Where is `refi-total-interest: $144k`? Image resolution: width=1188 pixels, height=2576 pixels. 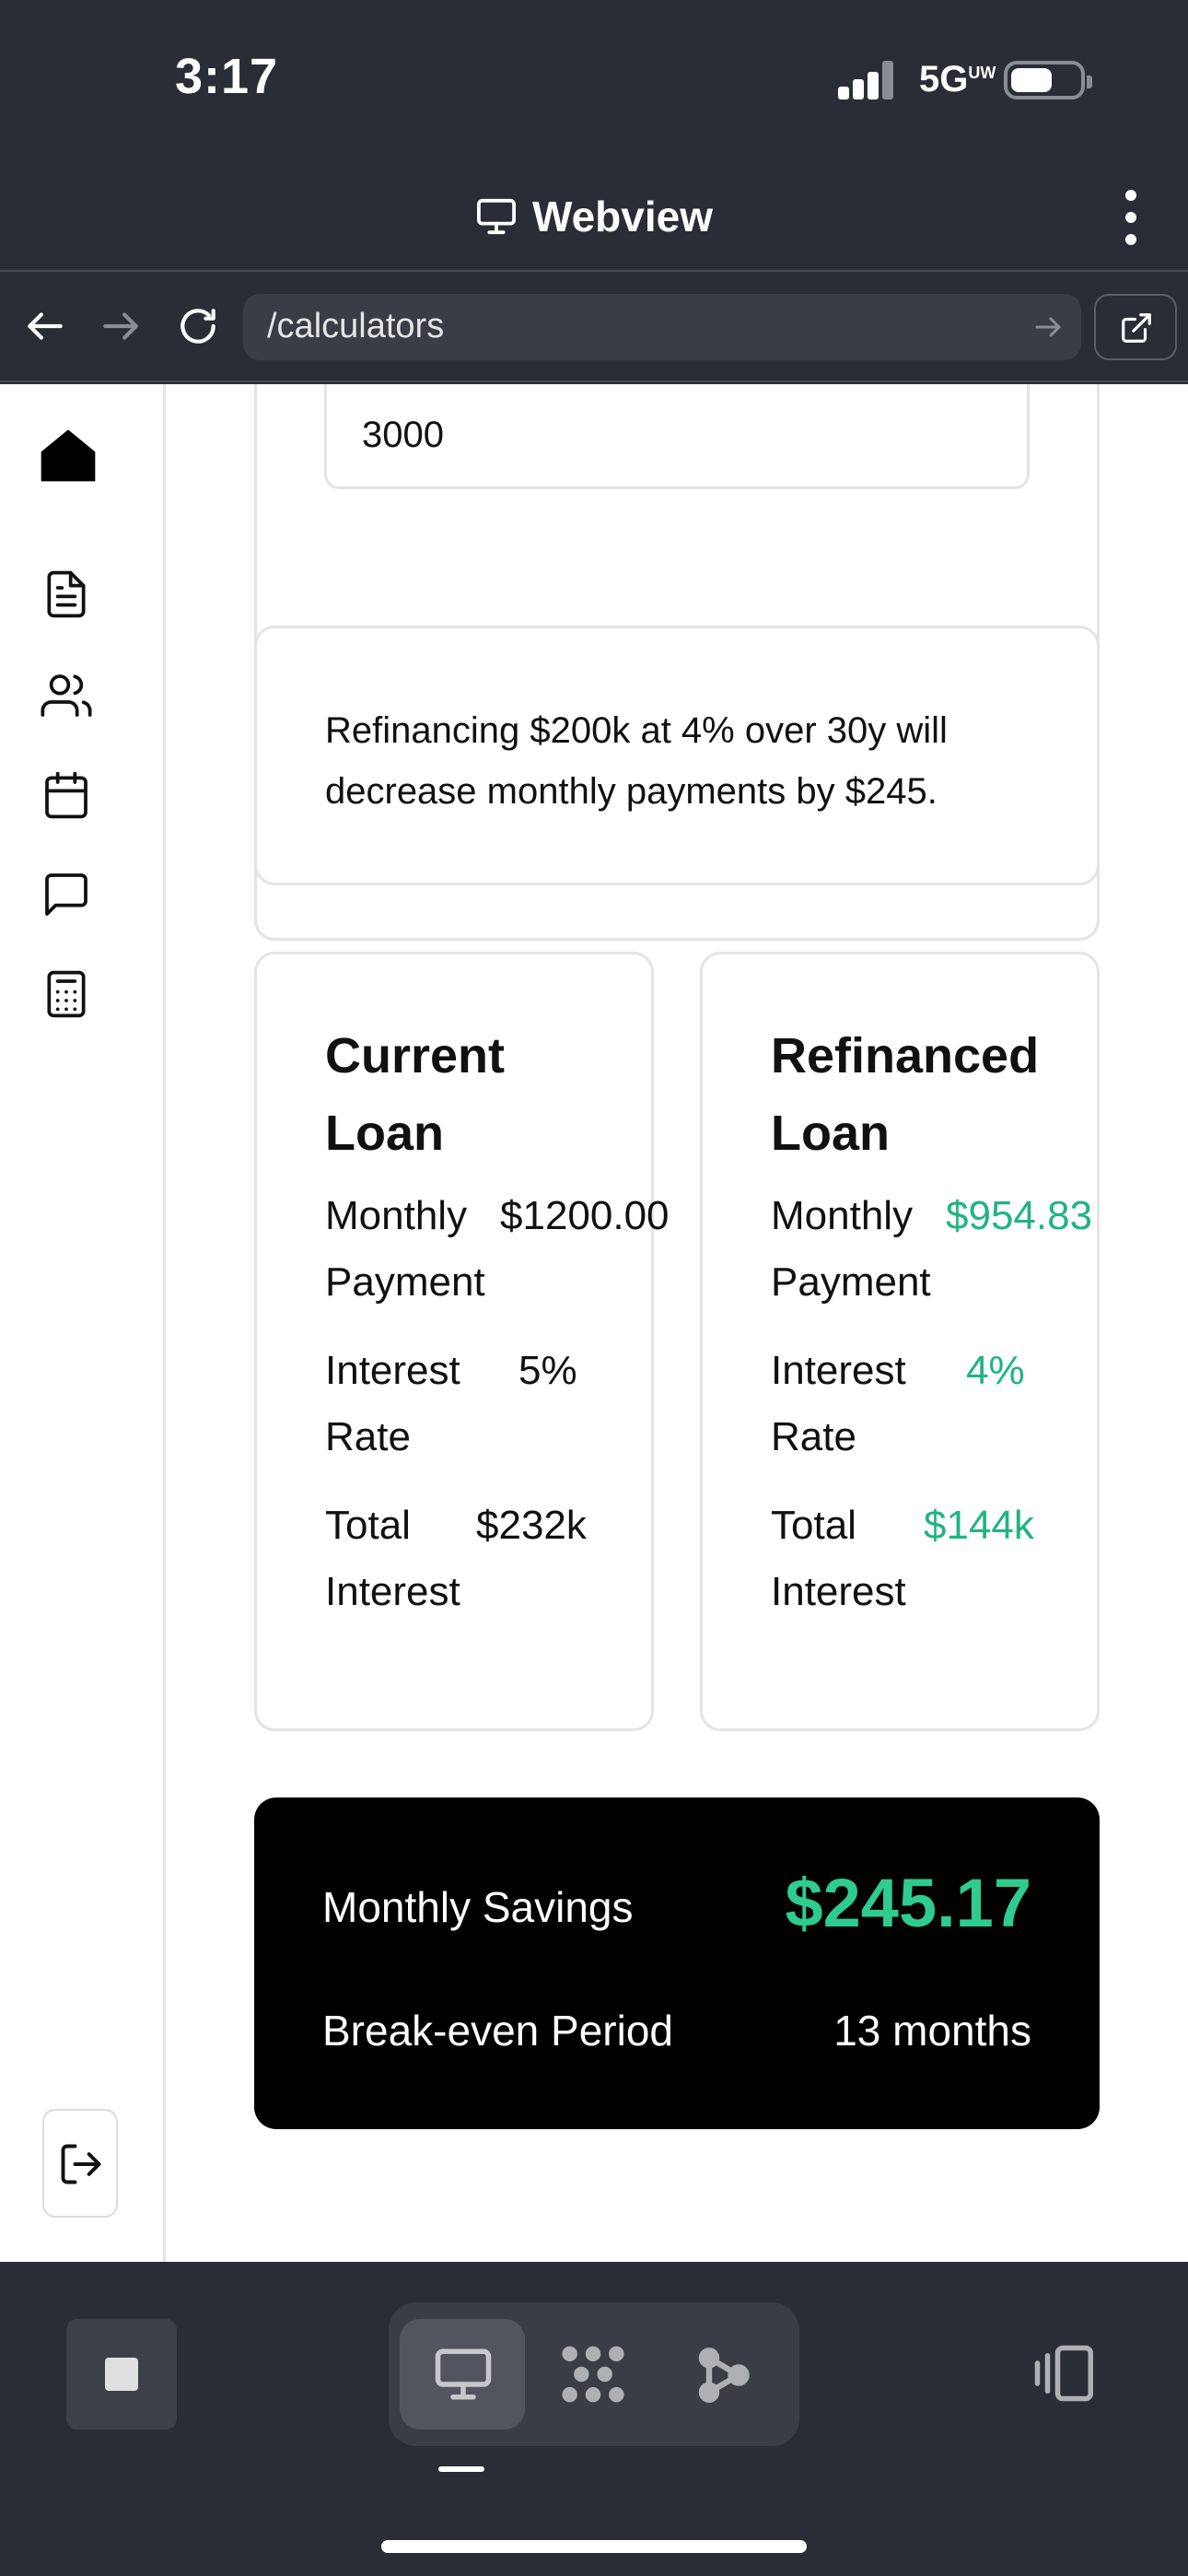 refi-total-interest: $144k is located at coordinates (979, 1525).